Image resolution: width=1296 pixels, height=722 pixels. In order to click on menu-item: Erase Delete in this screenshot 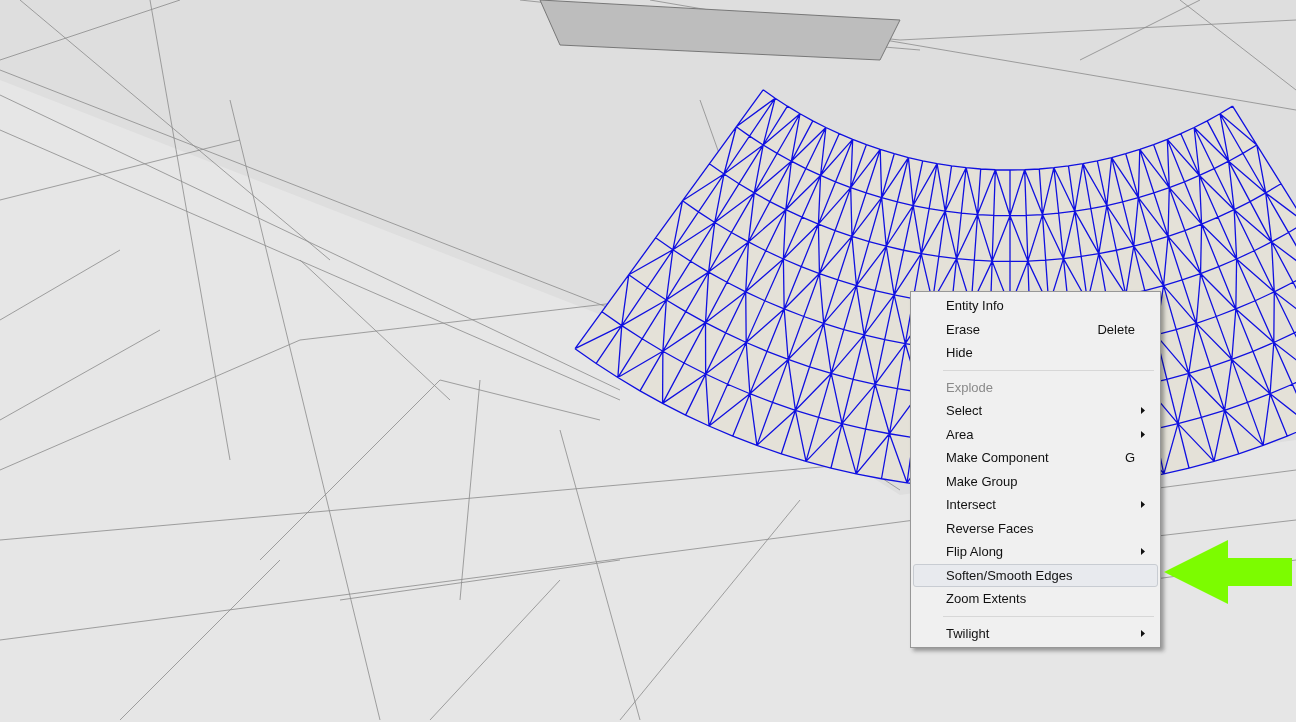, I will do `click(1035, 329)`.